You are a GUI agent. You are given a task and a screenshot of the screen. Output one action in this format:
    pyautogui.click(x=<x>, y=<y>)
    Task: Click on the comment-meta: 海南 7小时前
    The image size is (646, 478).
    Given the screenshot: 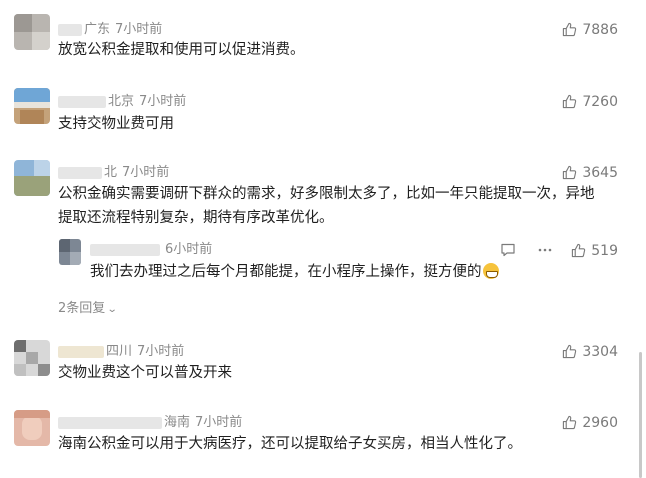 What is the action you would take?
    pyautogui.click(x=150, y=423)
    